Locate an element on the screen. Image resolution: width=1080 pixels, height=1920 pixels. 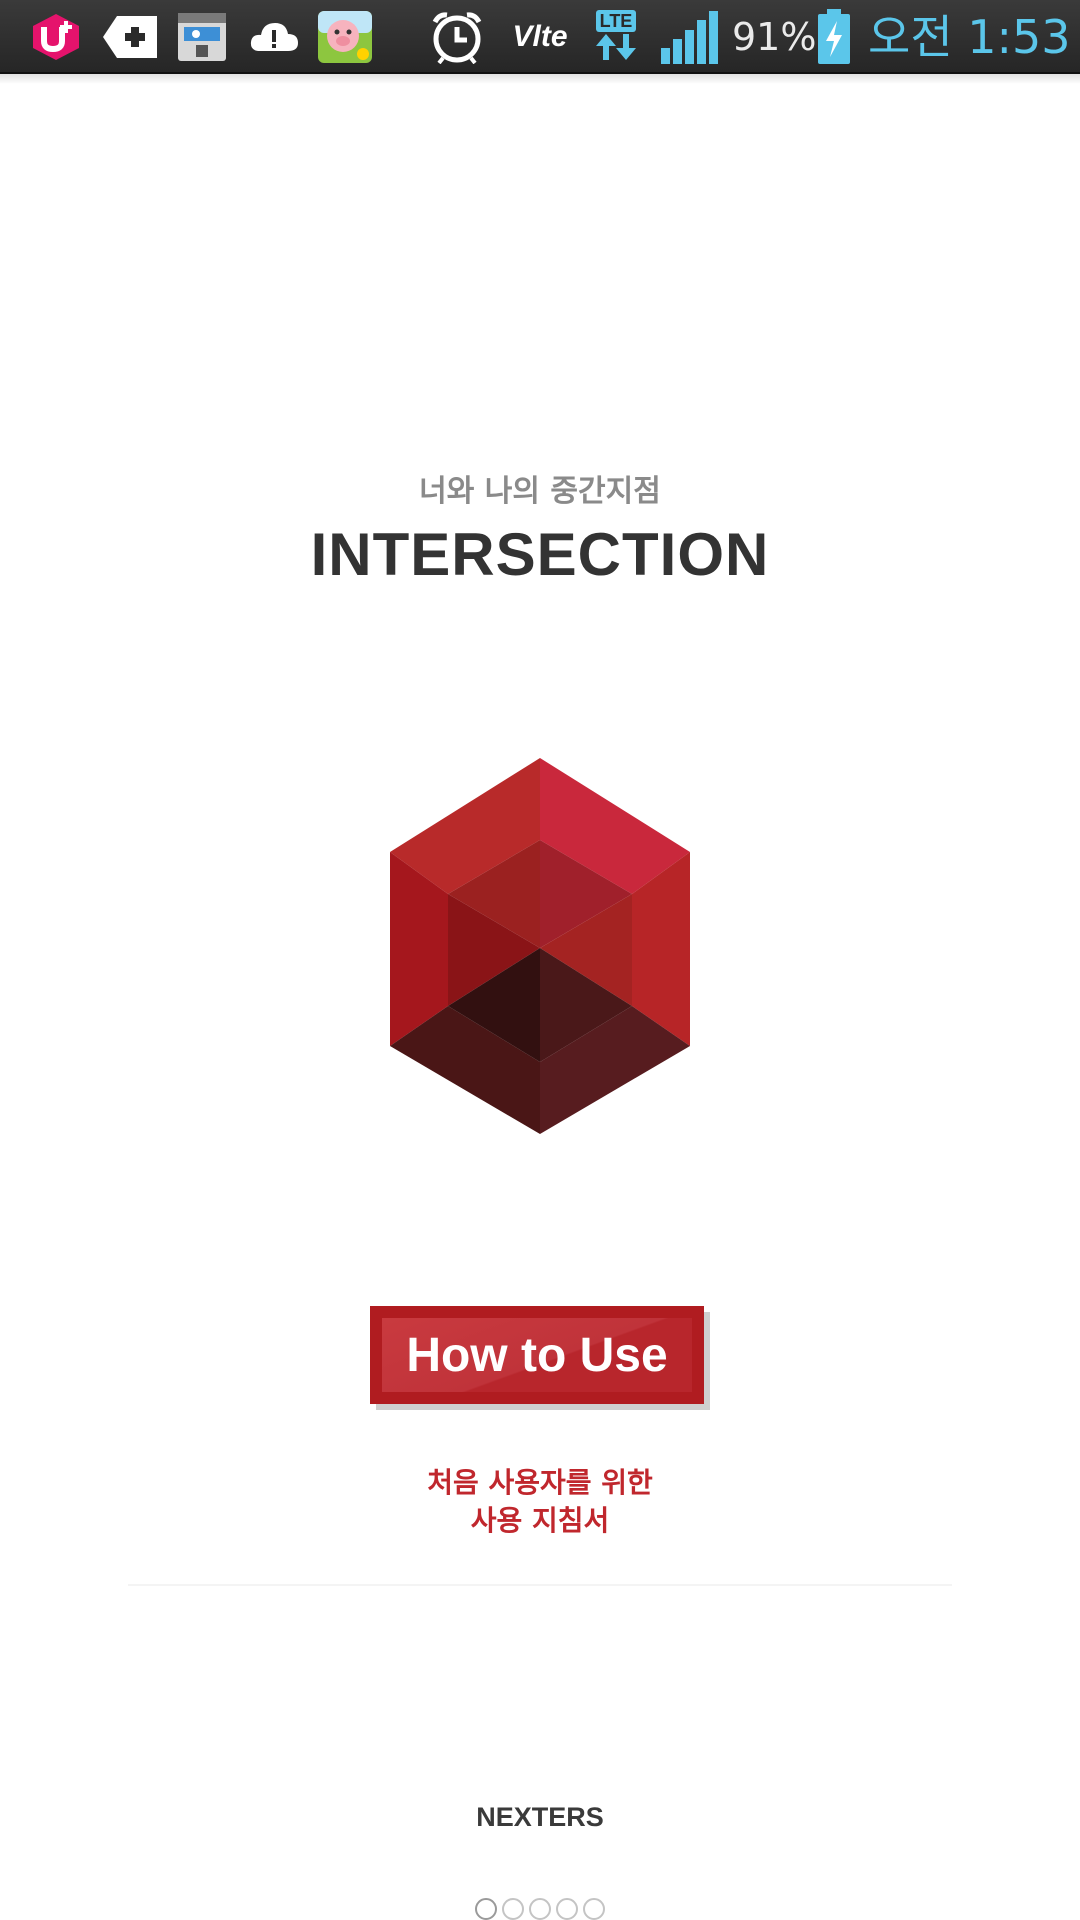
lte-label: LTE is located at coordinates (616, 21).